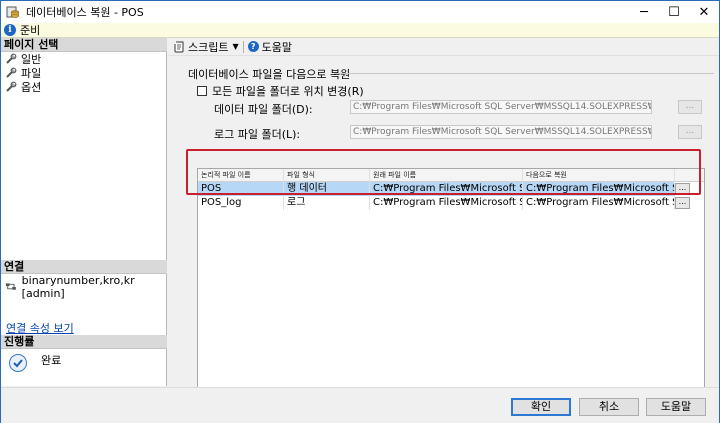  I want to click on page-item-options: 옵션, so click(23, 87).